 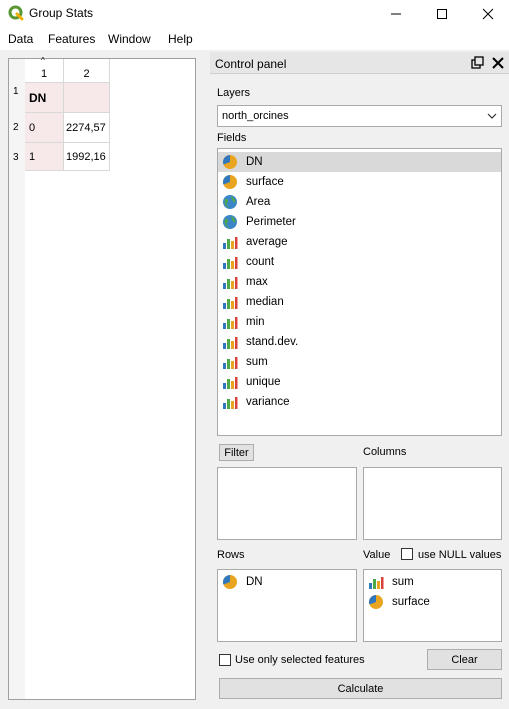 I want to click on value-box: sum surface, so click(x=432, y=605).